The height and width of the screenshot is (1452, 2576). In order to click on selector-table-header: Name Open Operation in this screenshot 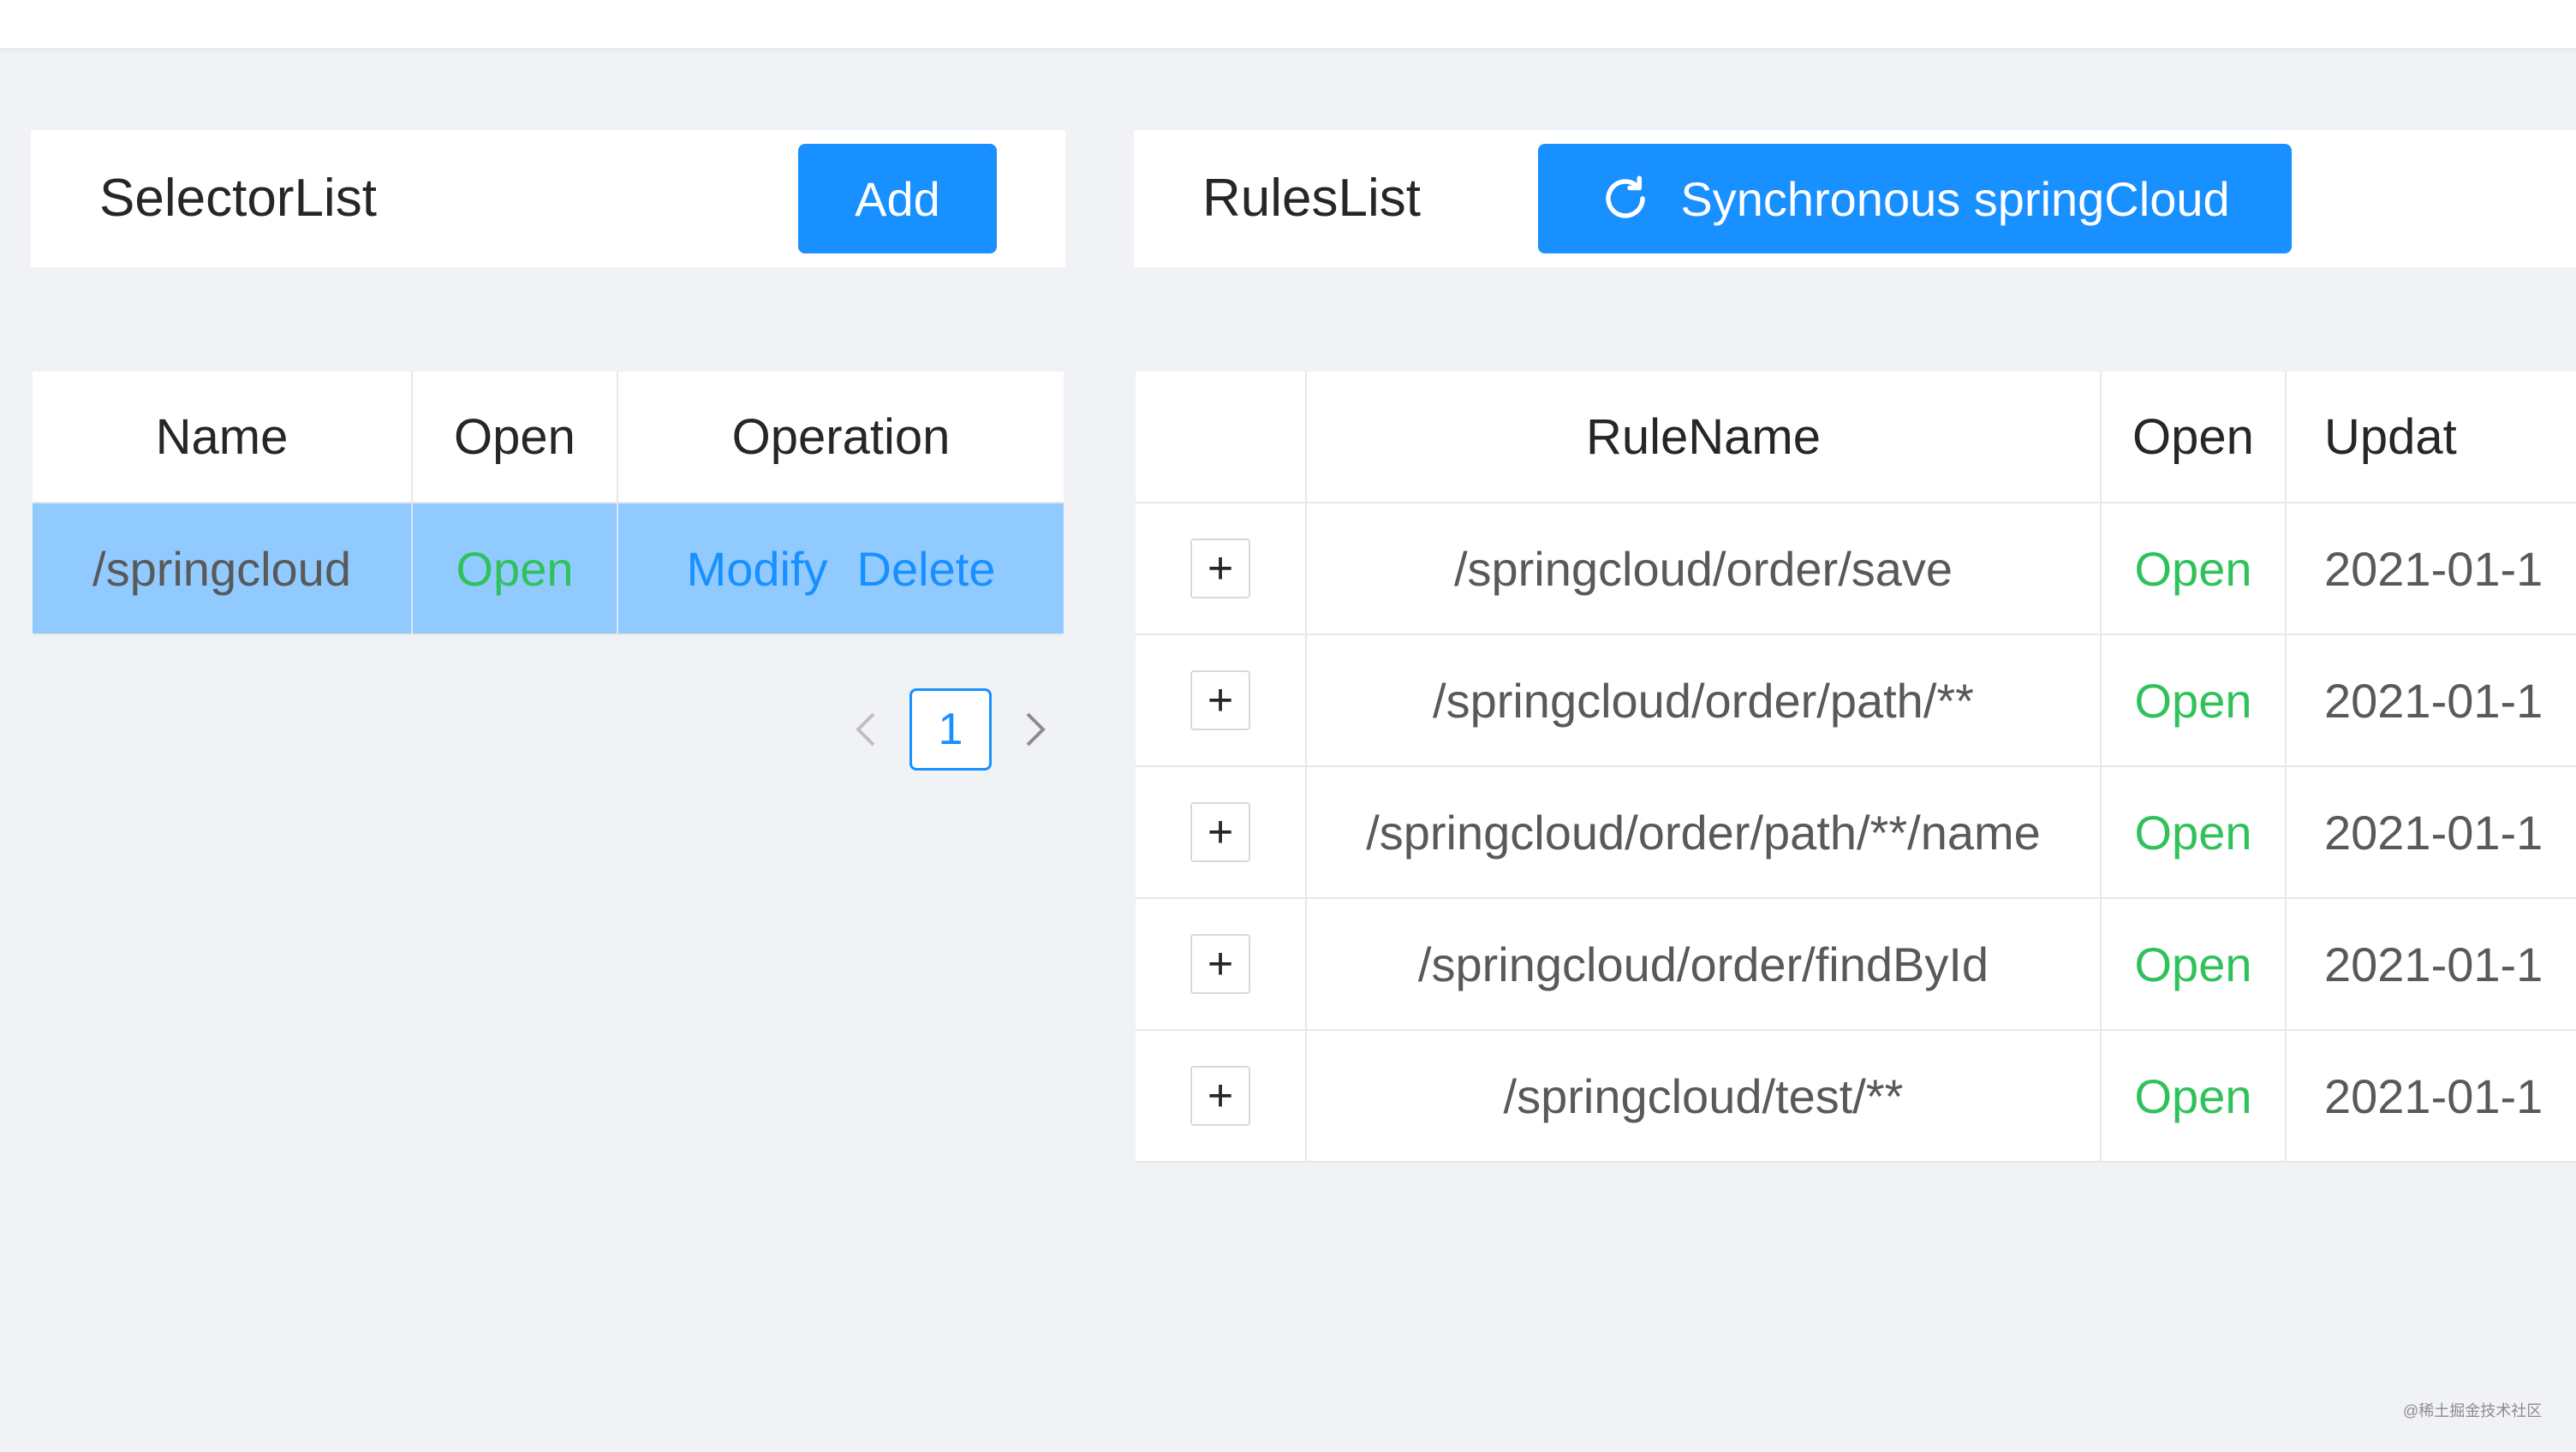, I will do `click(548, 437)`.